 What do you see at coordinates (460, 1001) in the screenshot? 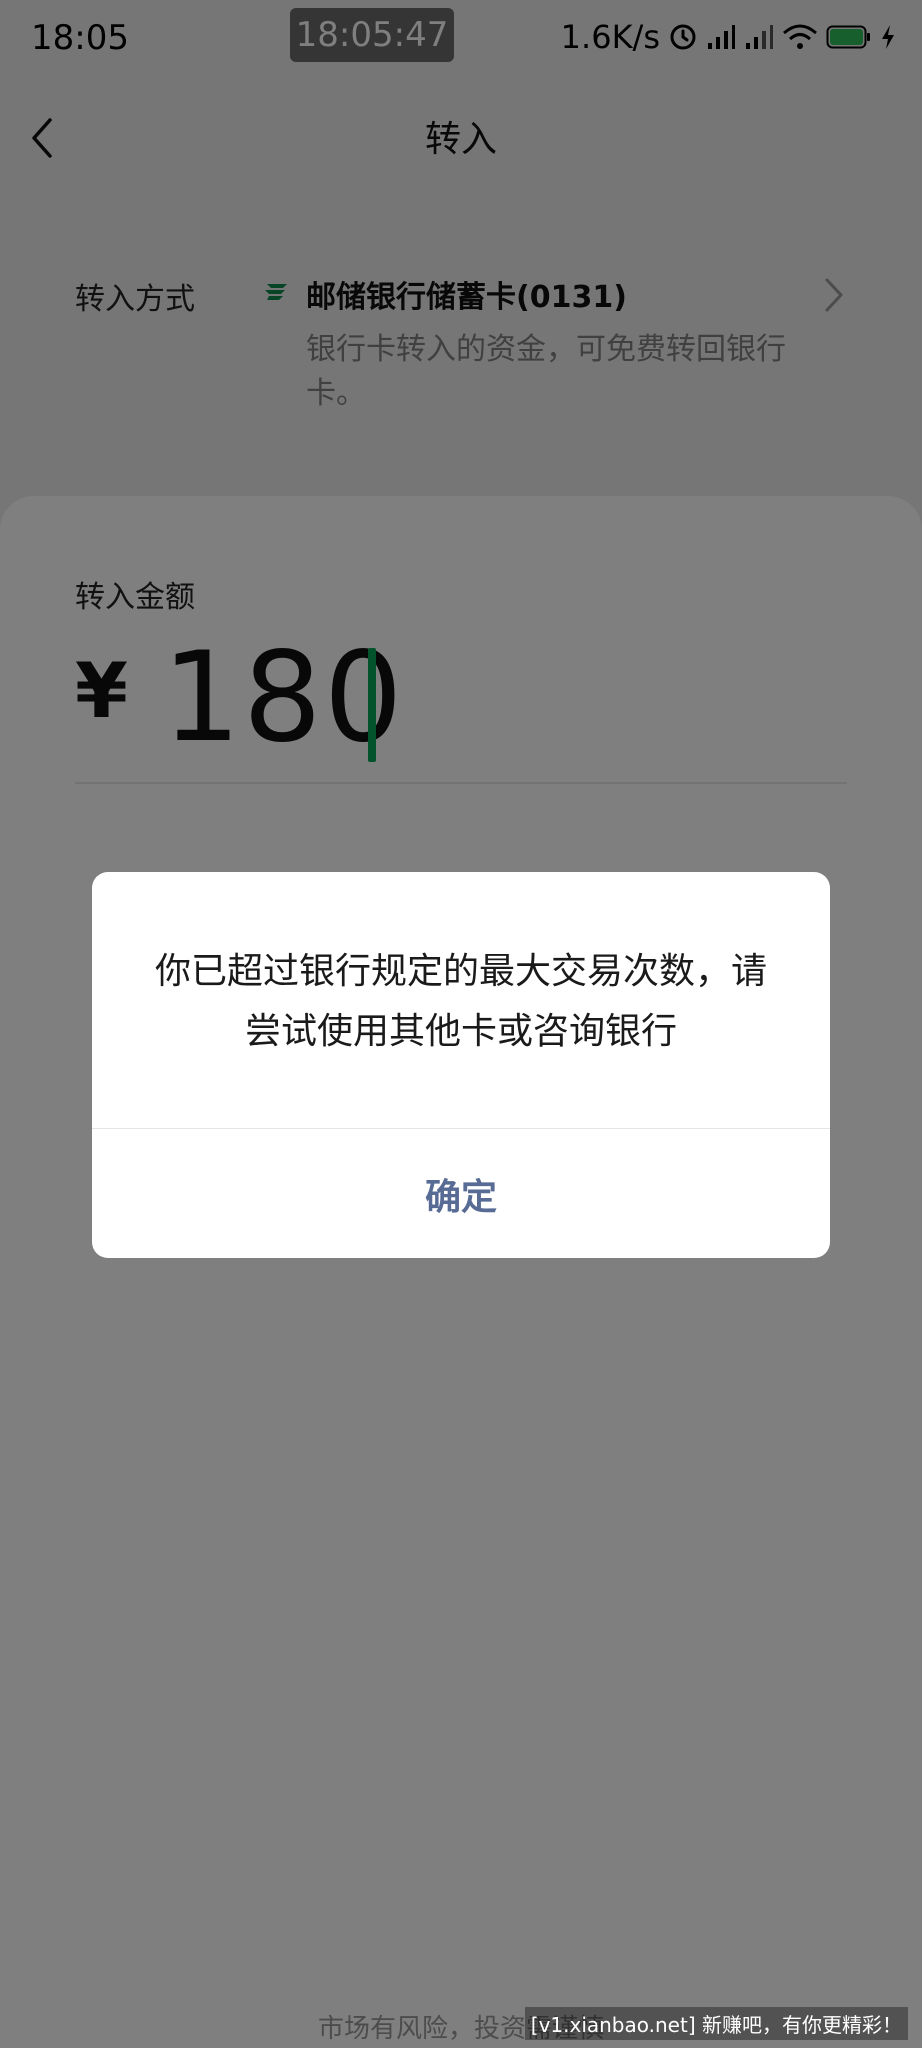
I see `dialog-message: 你已超过银行规定的最大交易次数，请尝试使用其他卡或咨询银行` at bounding box center [460, 1001].